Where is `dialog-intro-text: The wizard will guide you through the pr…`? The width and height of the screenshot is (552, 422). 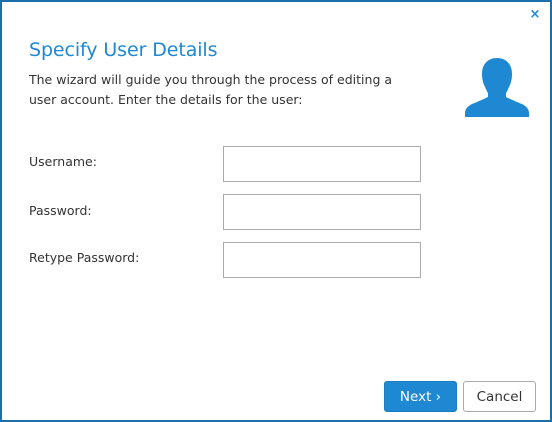
dialog-intro-text: The wizard will guide you through the pr… is located at coordinates (211, 89).